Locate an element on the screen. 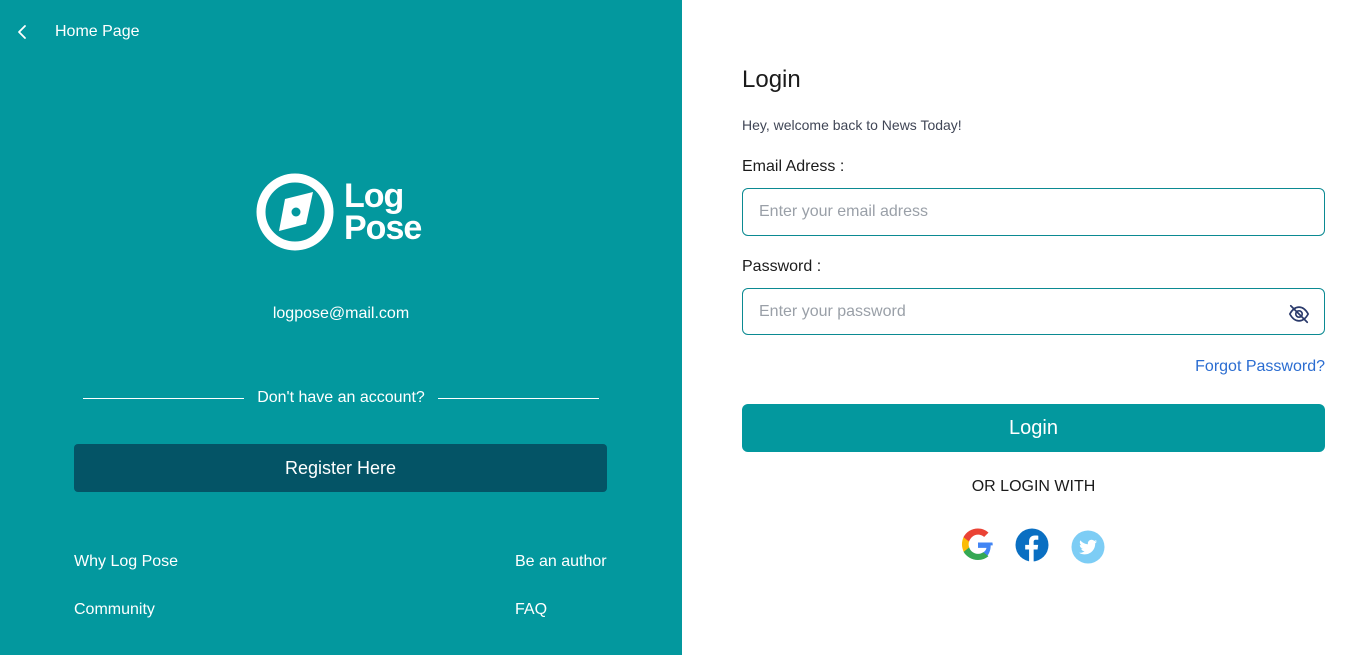 This screenshot has width=1364, height=655. email-label: Email Adress : is located at coordinates (793, 166).